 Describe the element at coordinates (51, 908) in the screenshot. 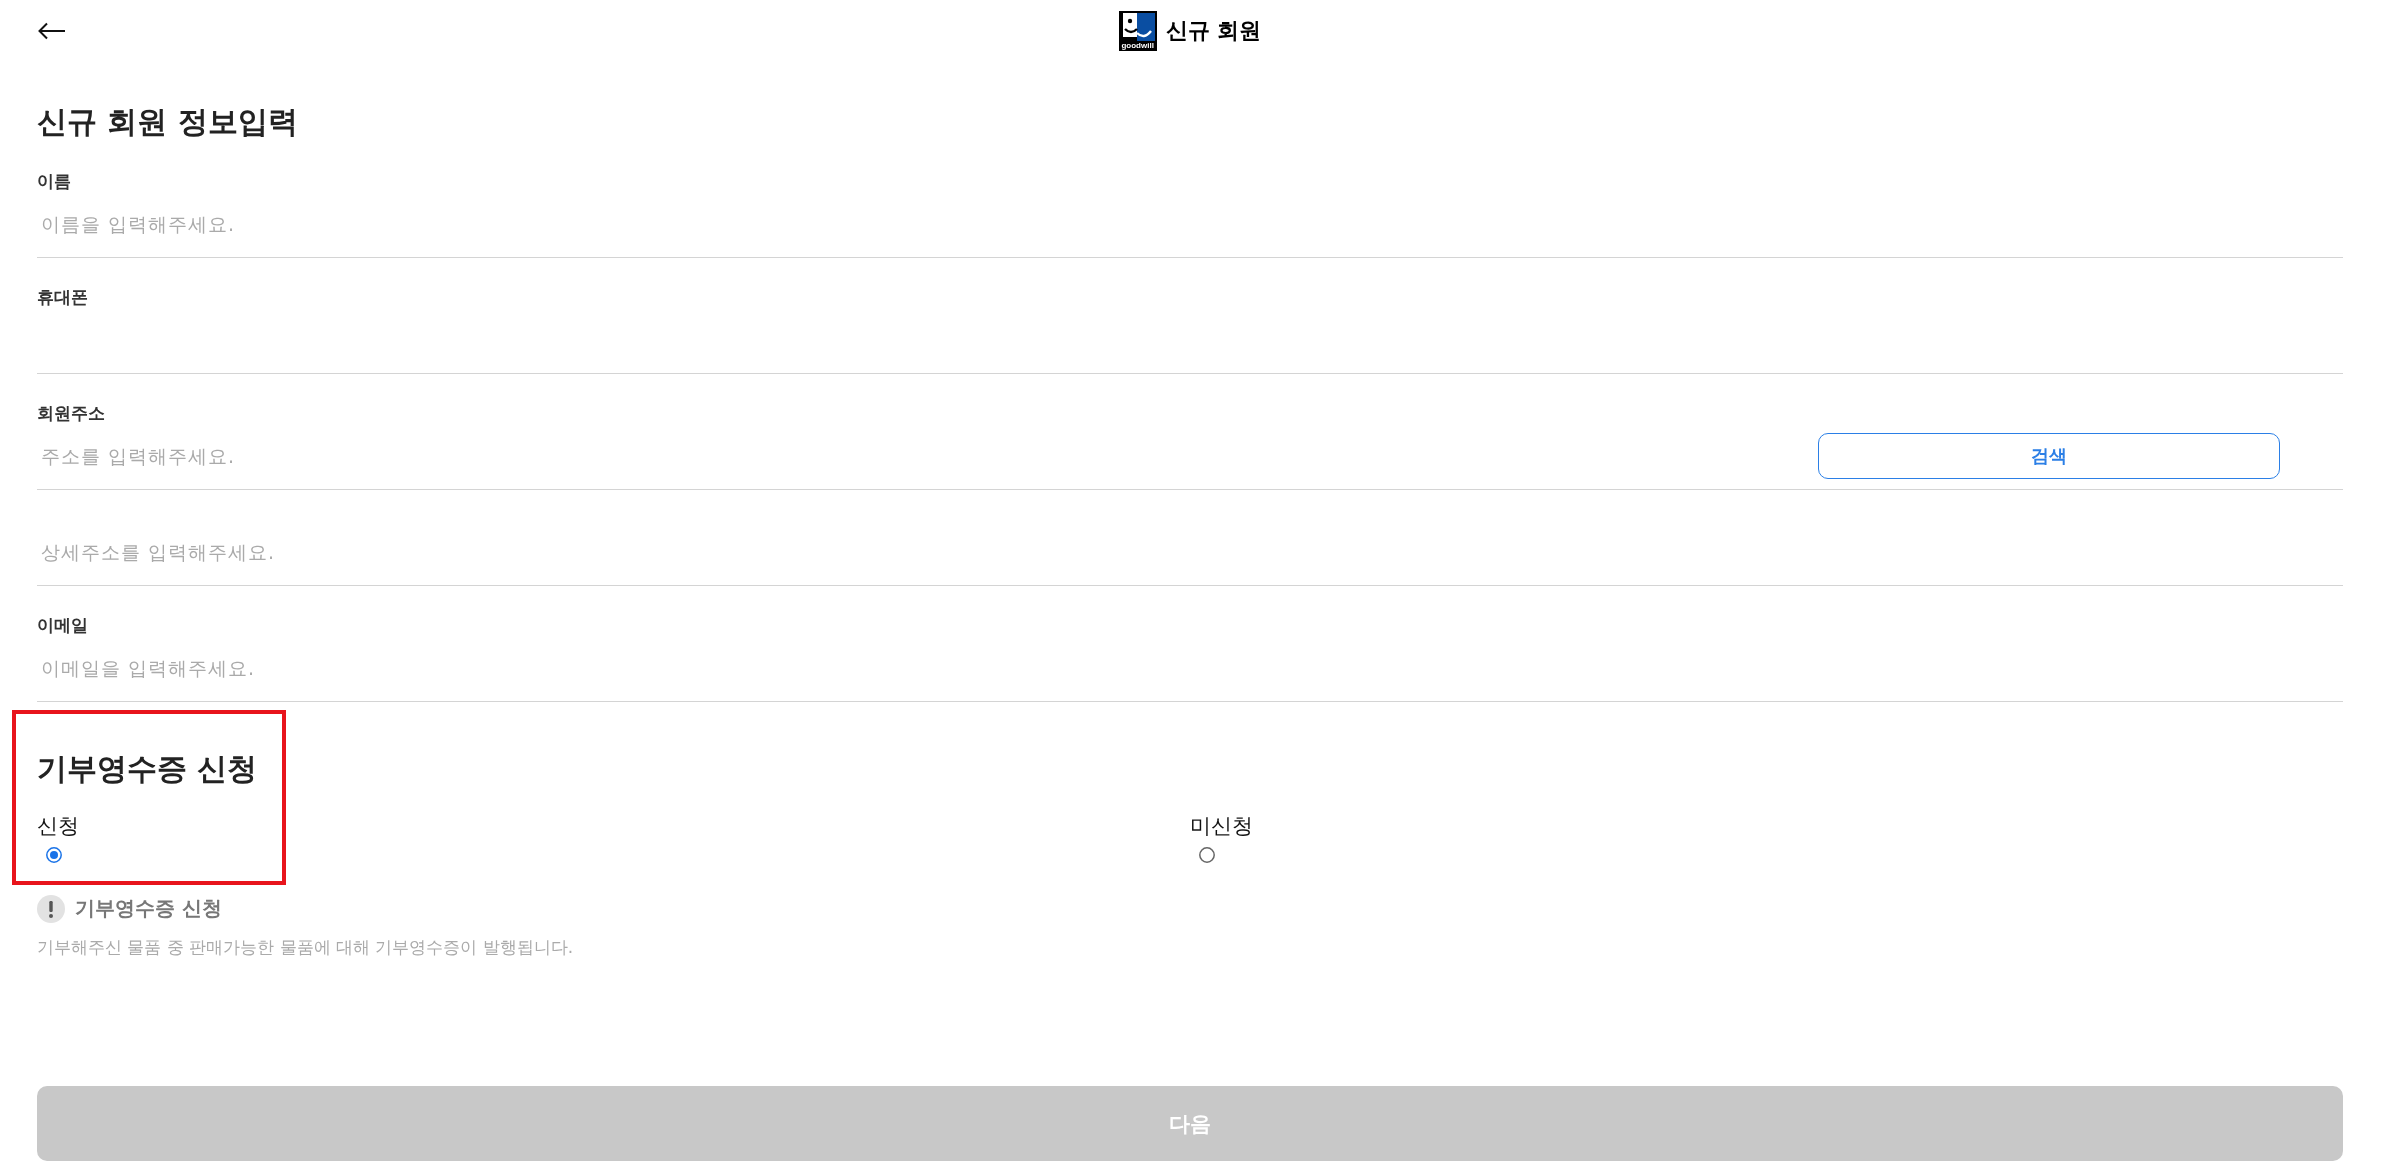

I see `exclamation-icon` at that location.